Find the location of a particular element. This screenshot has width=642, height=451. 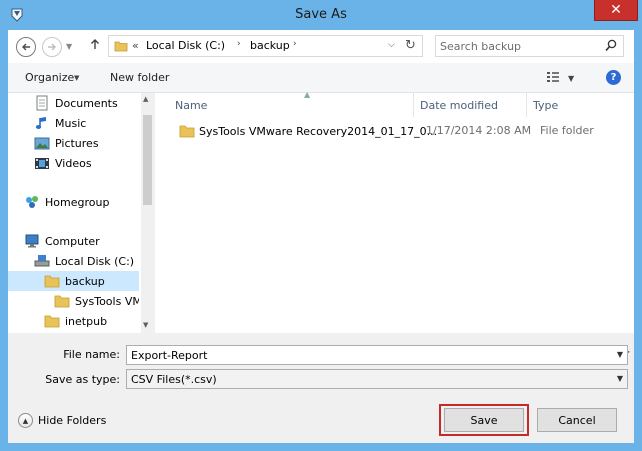

pictures-icon is located at coordinates (42, 143).